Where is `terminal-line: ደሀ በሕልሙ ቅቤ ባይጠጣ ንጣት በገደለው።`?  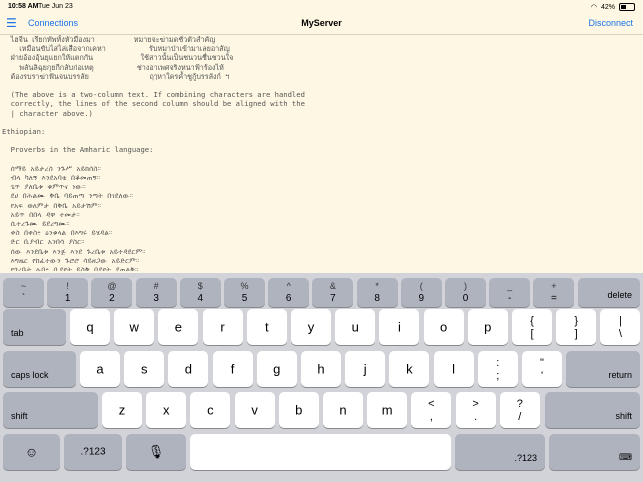 terminal-line: ደሀ በሕልሙ ቅቤ ባይጠጣ ንጣት በገደለው። is located at coordinates (68, 196).